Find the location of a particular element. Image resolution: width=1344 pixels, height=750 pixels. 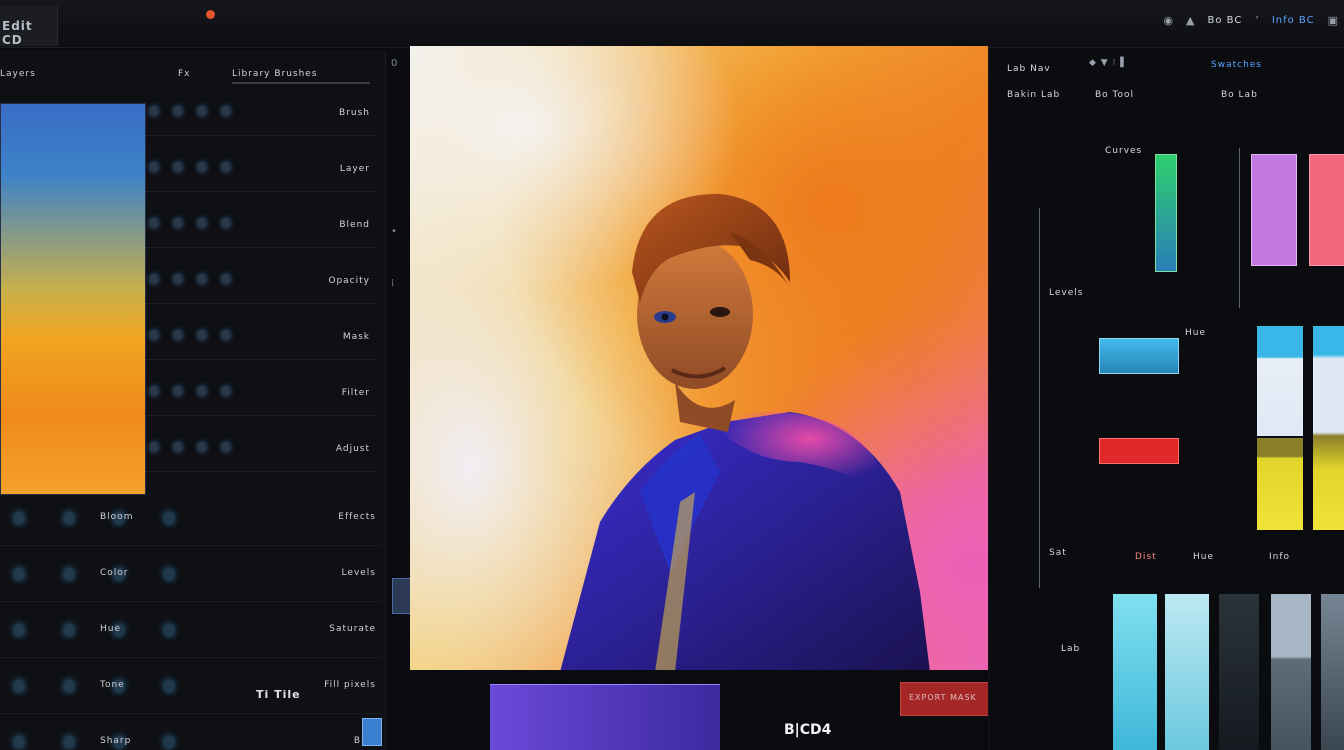

color-slider-green is located at coordinates (1166, 213).